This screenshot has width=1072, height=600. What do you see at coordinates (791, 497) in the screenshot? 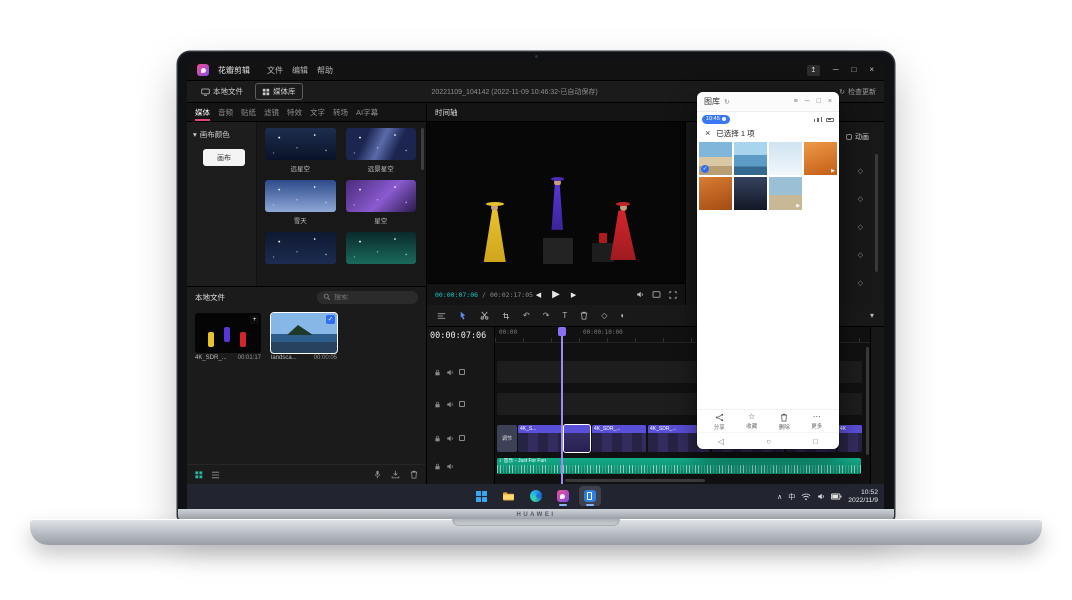
I see `ime-indicator: 中` at bounding box center [791, 497].